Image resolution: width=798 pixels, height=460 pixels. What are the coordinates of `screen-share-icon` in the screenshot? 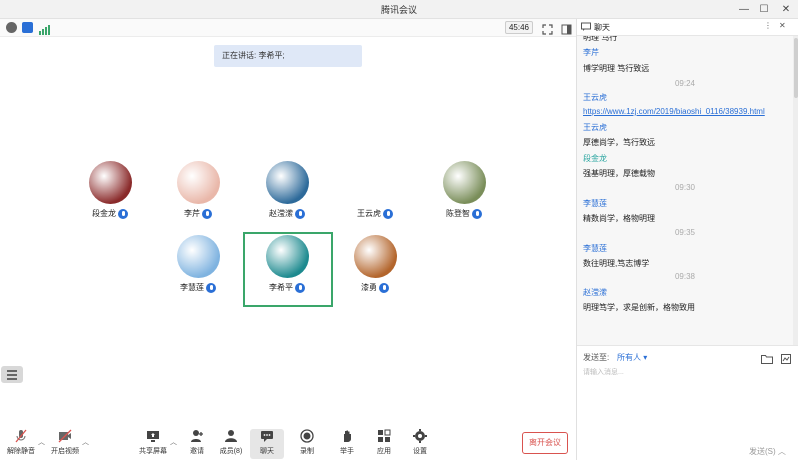 It's located at (153, 436).